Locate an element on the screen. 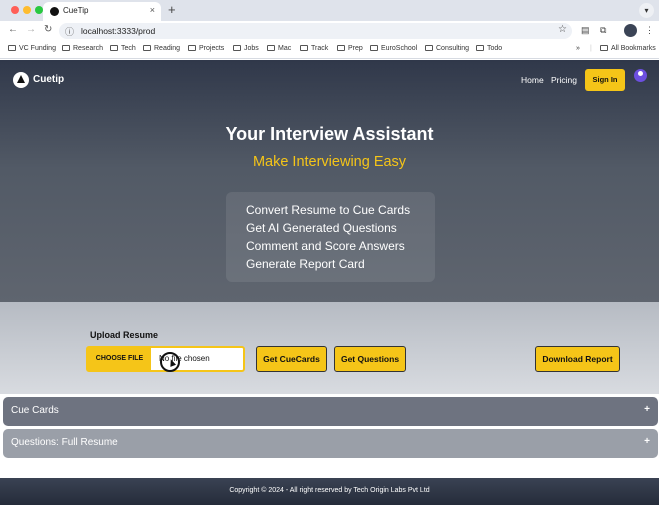 This screenshot has height=505, width=659. sign-in-button: Sign In is located at coordinates (605, 80).